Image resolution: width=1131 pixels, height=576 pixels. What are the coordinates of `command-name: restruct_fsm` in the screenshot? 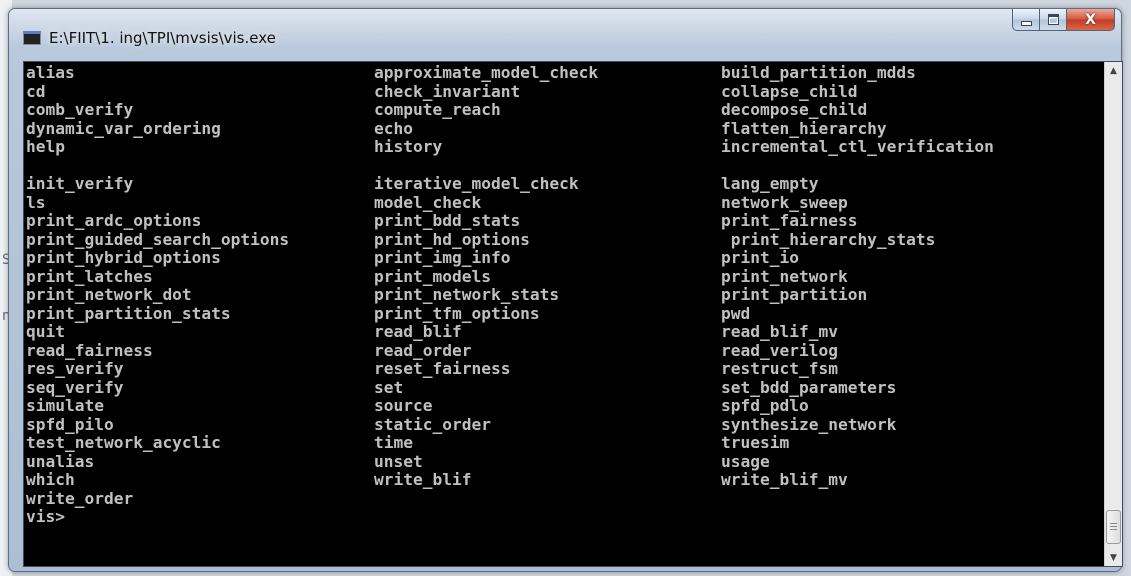 It's located at (779, 368).